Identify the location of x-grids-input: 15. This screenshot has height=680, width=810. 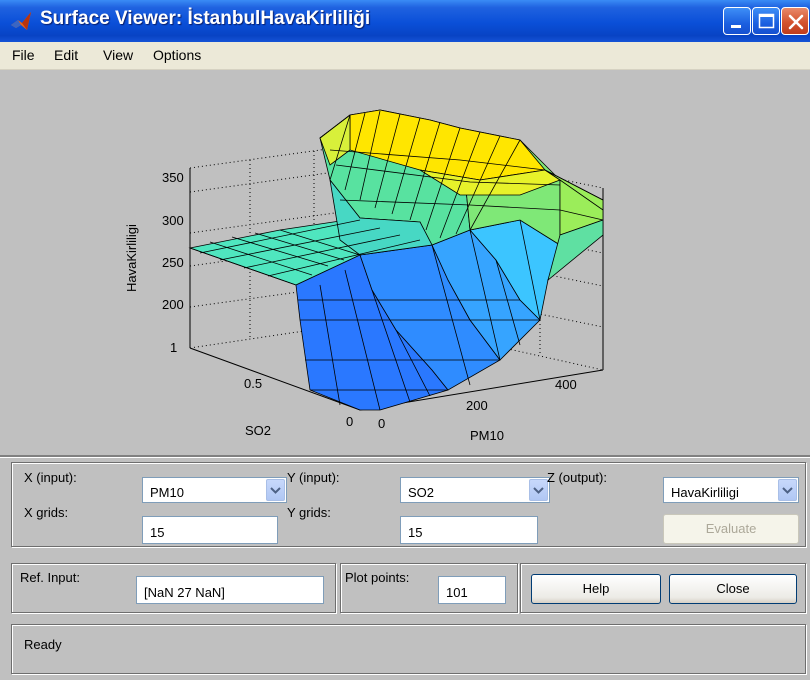
(210, 530).